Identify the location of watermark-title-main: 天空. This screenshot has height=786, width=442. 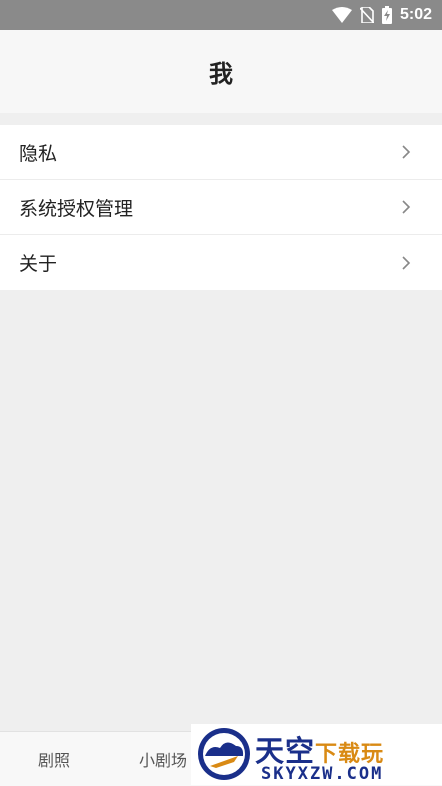
(285, 751).